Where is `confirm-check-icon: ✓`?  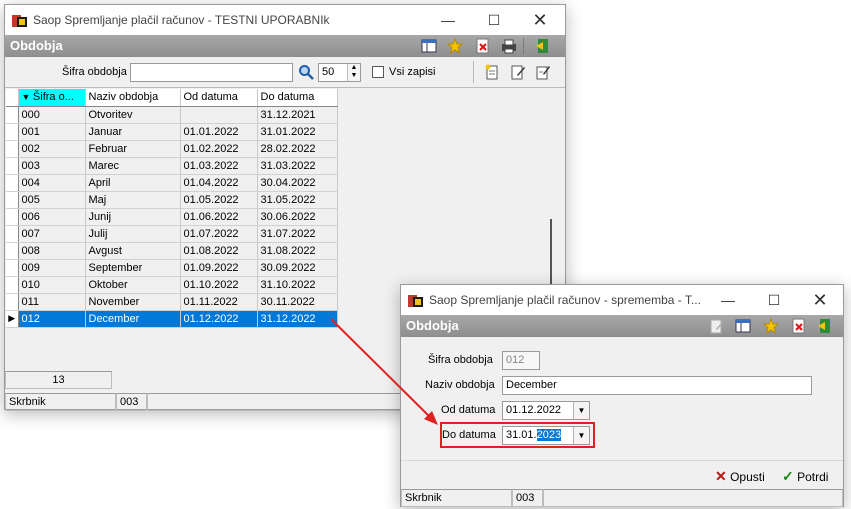
confirm-check-icon: ✓ is located at coordinates (788, 476).